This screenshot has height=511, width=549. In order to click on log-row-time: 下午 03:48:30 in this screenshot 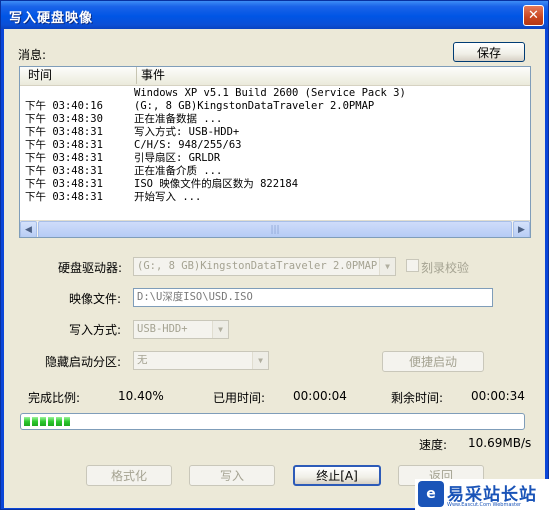, I will do `click(64, 119)`.